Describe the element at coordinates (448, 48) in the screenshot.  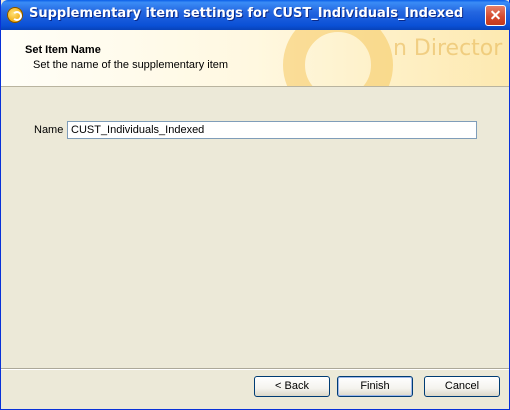
I see `logo-watermark: n Director` at that location.